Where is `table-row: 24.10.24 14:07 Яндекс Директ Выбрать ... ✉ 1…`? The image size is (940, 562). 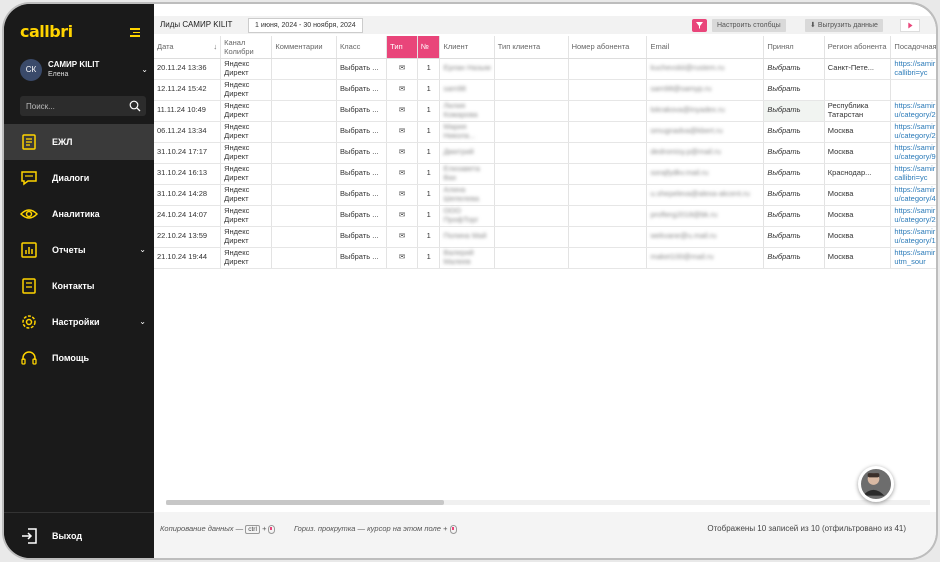
table-row: 24.10.24 14:07 Яндекс Директ Выбрать ... ✉ 1… is located at coordinates (545, 216).